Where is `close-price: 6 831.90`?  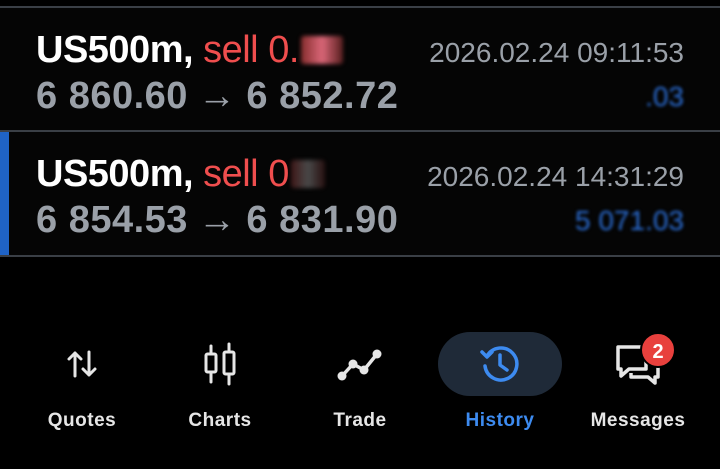
close-price: 6 831.90 is located at coordinates (322, 220).